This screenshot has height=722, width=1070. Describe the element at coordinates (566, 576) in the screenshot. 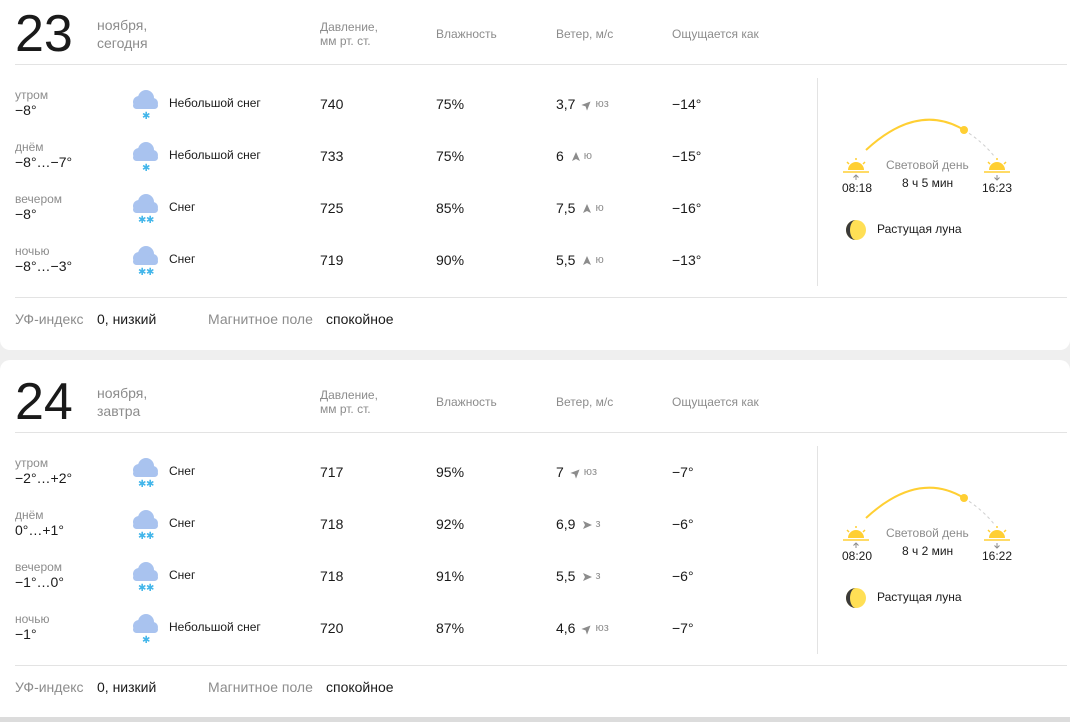

I see `wind-speed: 5,5` at that location.